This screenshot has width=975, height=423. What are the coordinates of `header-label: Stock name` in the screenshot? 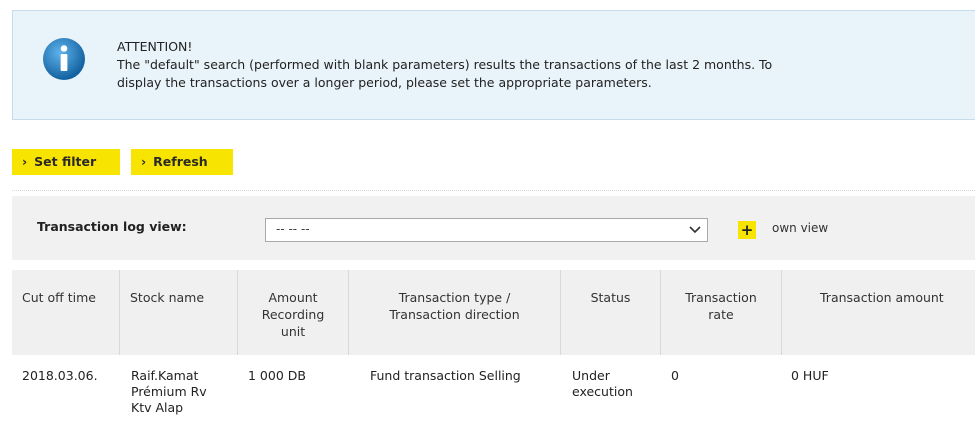 It's located at (167, 297).